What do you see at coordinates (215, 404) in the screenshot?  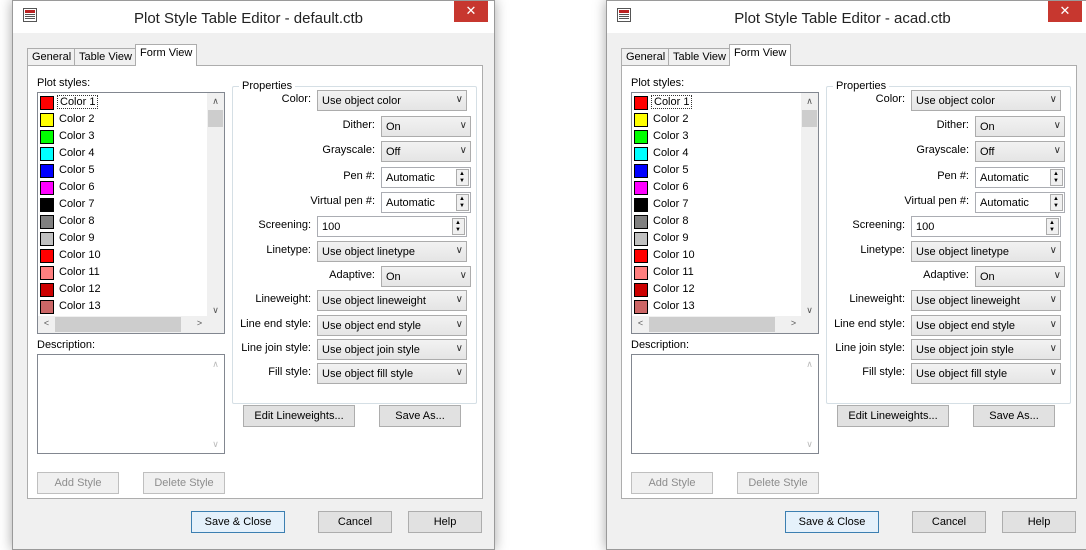 I see `description-scrollbar: ∧ ∨` at bounding box center [215, 404].